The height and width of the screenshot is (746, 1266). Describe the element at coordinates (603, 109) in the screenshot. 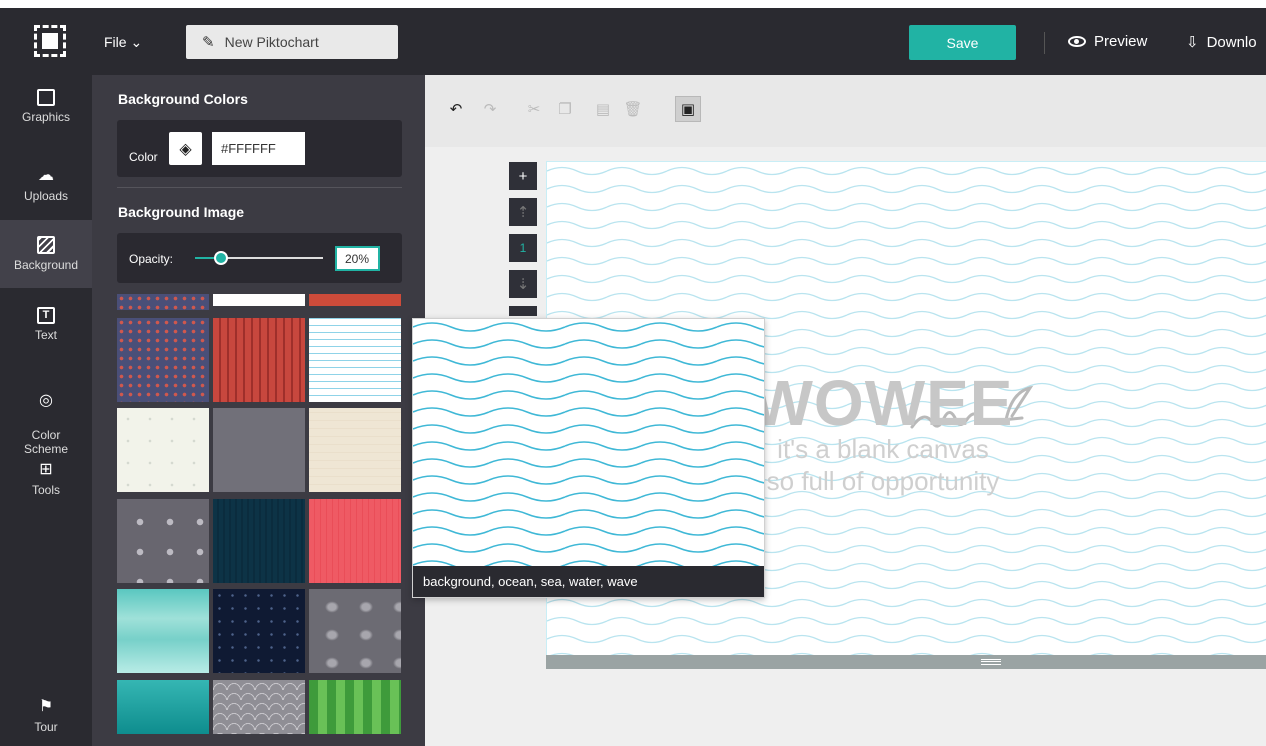

I see `paste-icon: ▤` at that location.